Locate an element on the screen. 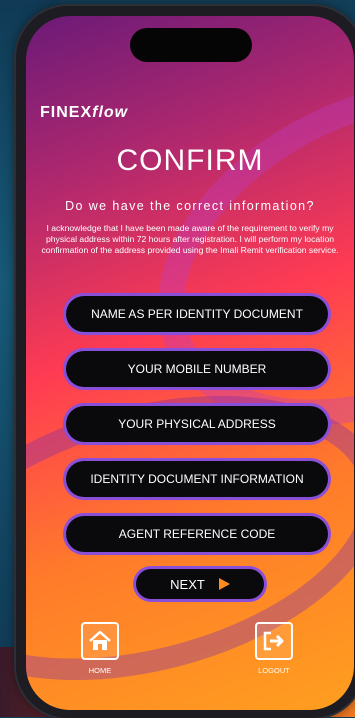 This screenshot has height=718, width=355. next-label: NEXT is located at coordinates (187, 584).